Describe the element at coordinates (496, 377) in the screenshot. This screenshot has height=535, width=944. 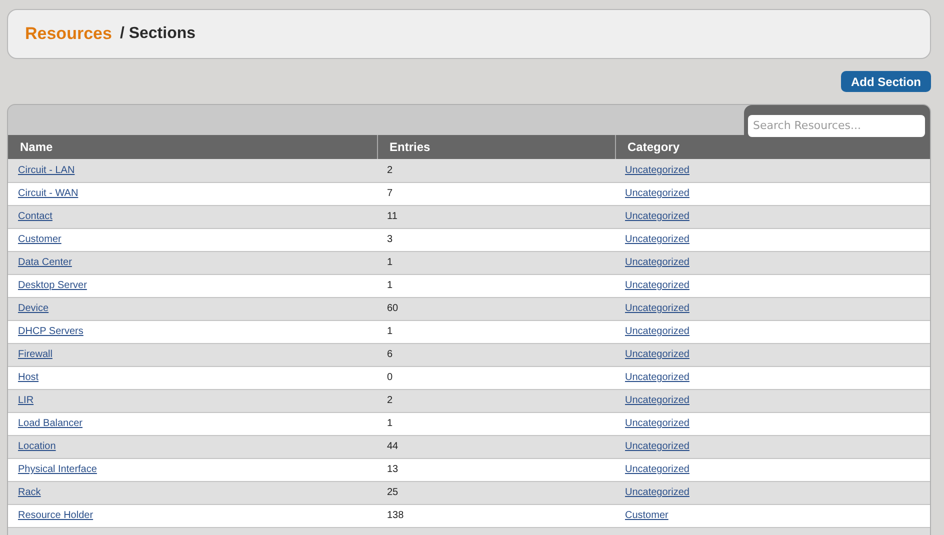
I see `entries-cell: 0` at that location.